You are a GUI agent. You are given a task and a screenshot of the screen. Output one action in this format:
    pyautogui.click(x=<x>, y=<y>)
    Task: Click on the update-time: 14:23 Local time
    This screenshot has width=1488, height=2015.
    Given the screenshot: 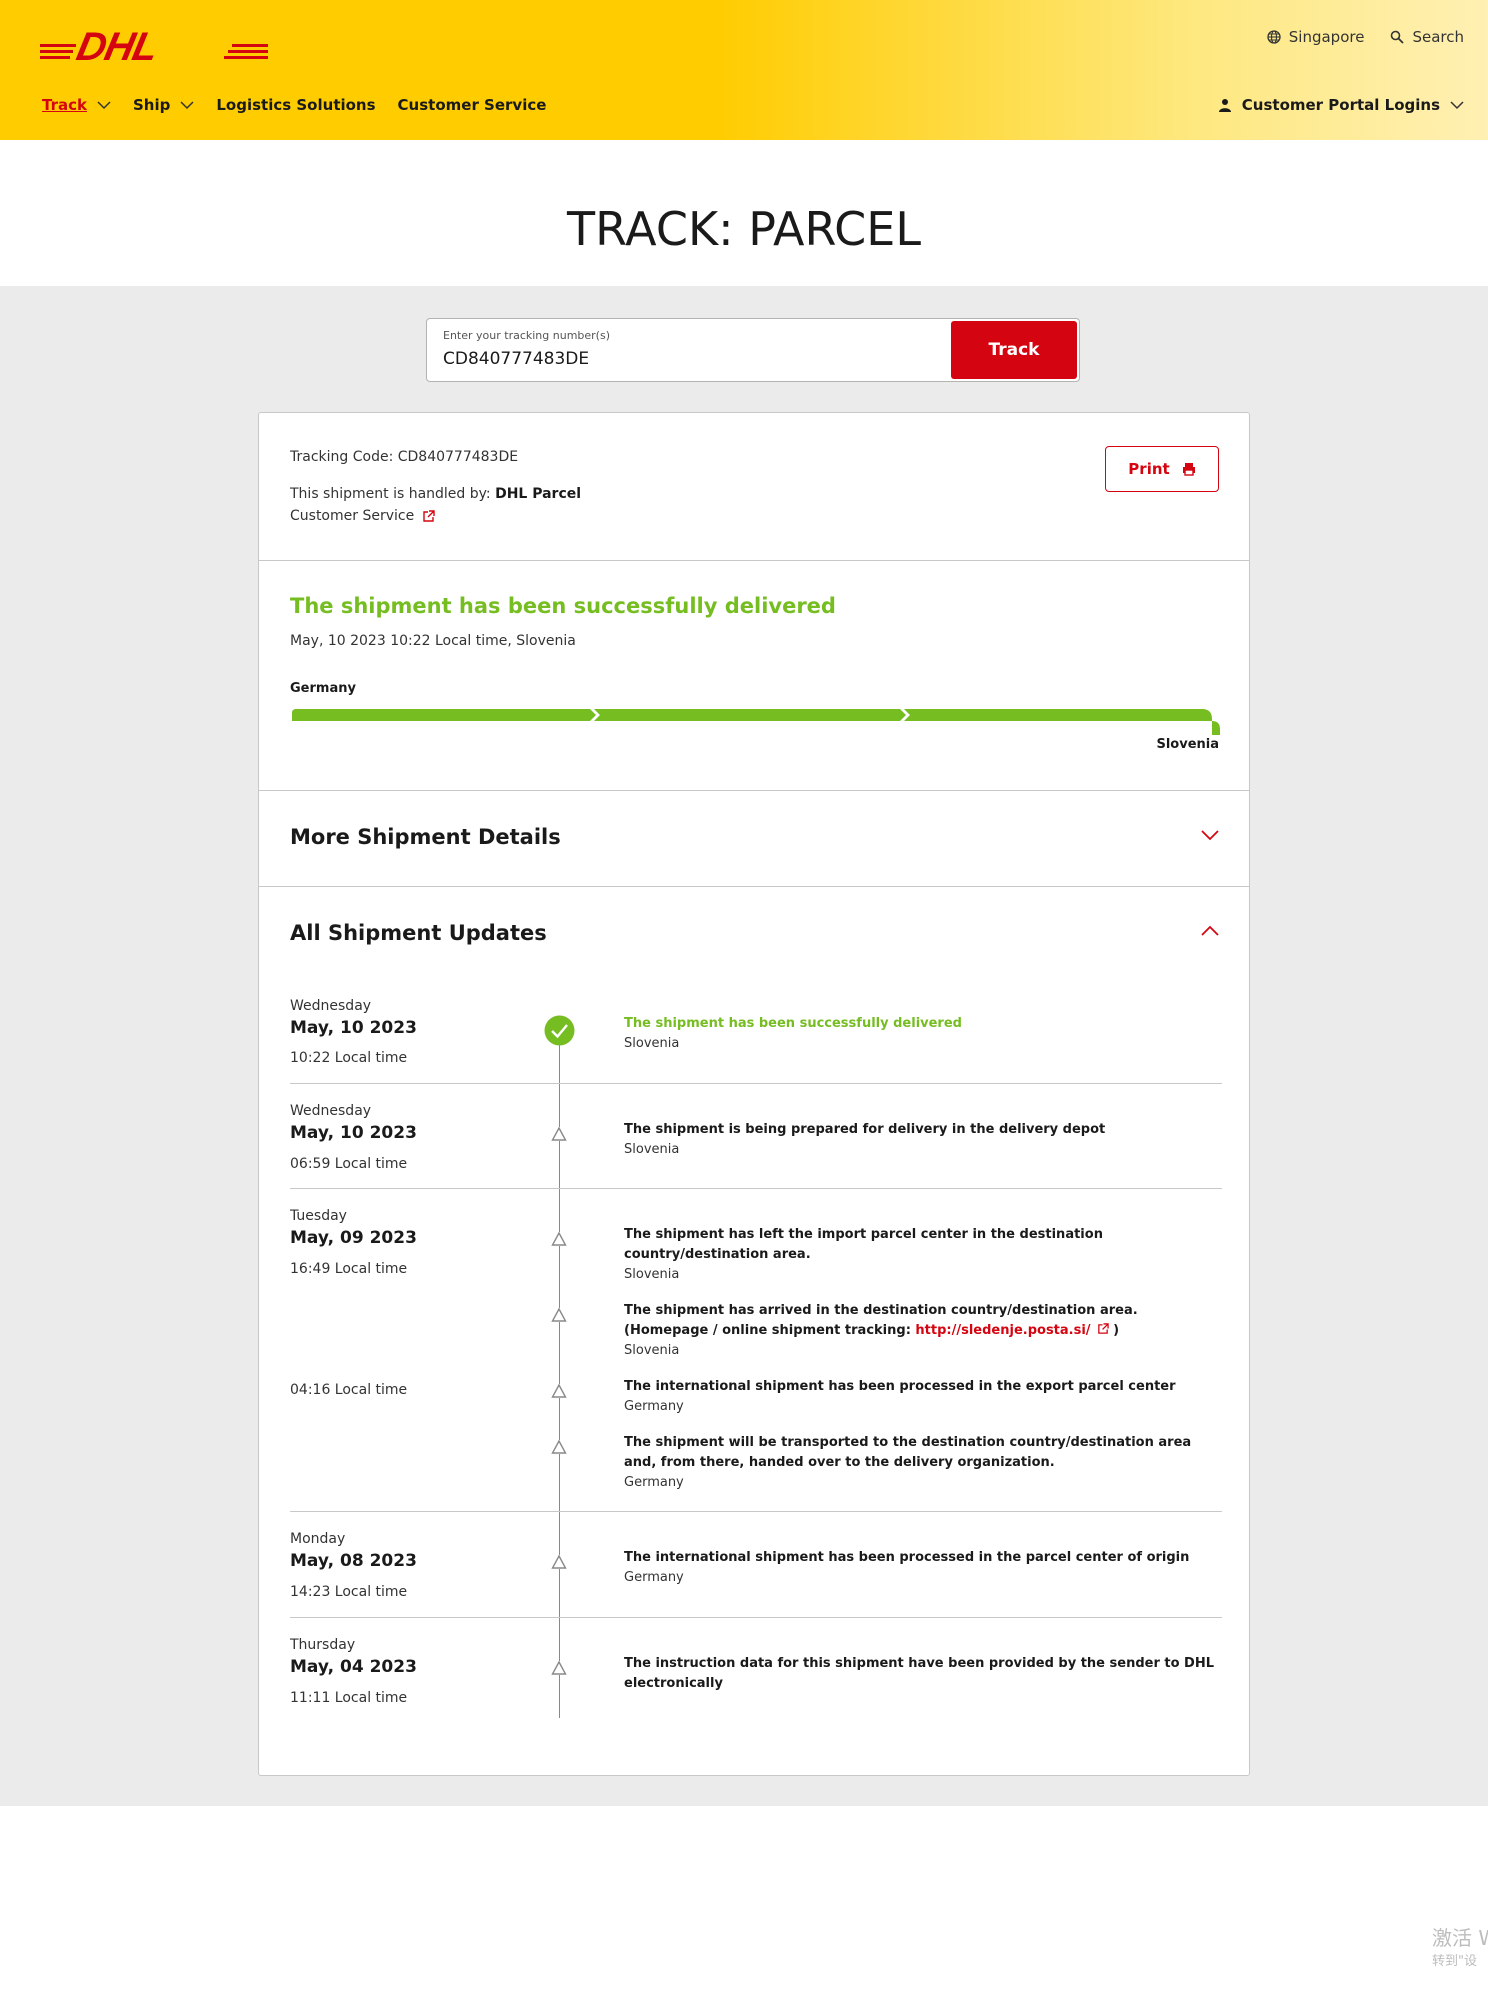 What is the action you would take?
    pyautogui.click(x=349, y=1592)
    